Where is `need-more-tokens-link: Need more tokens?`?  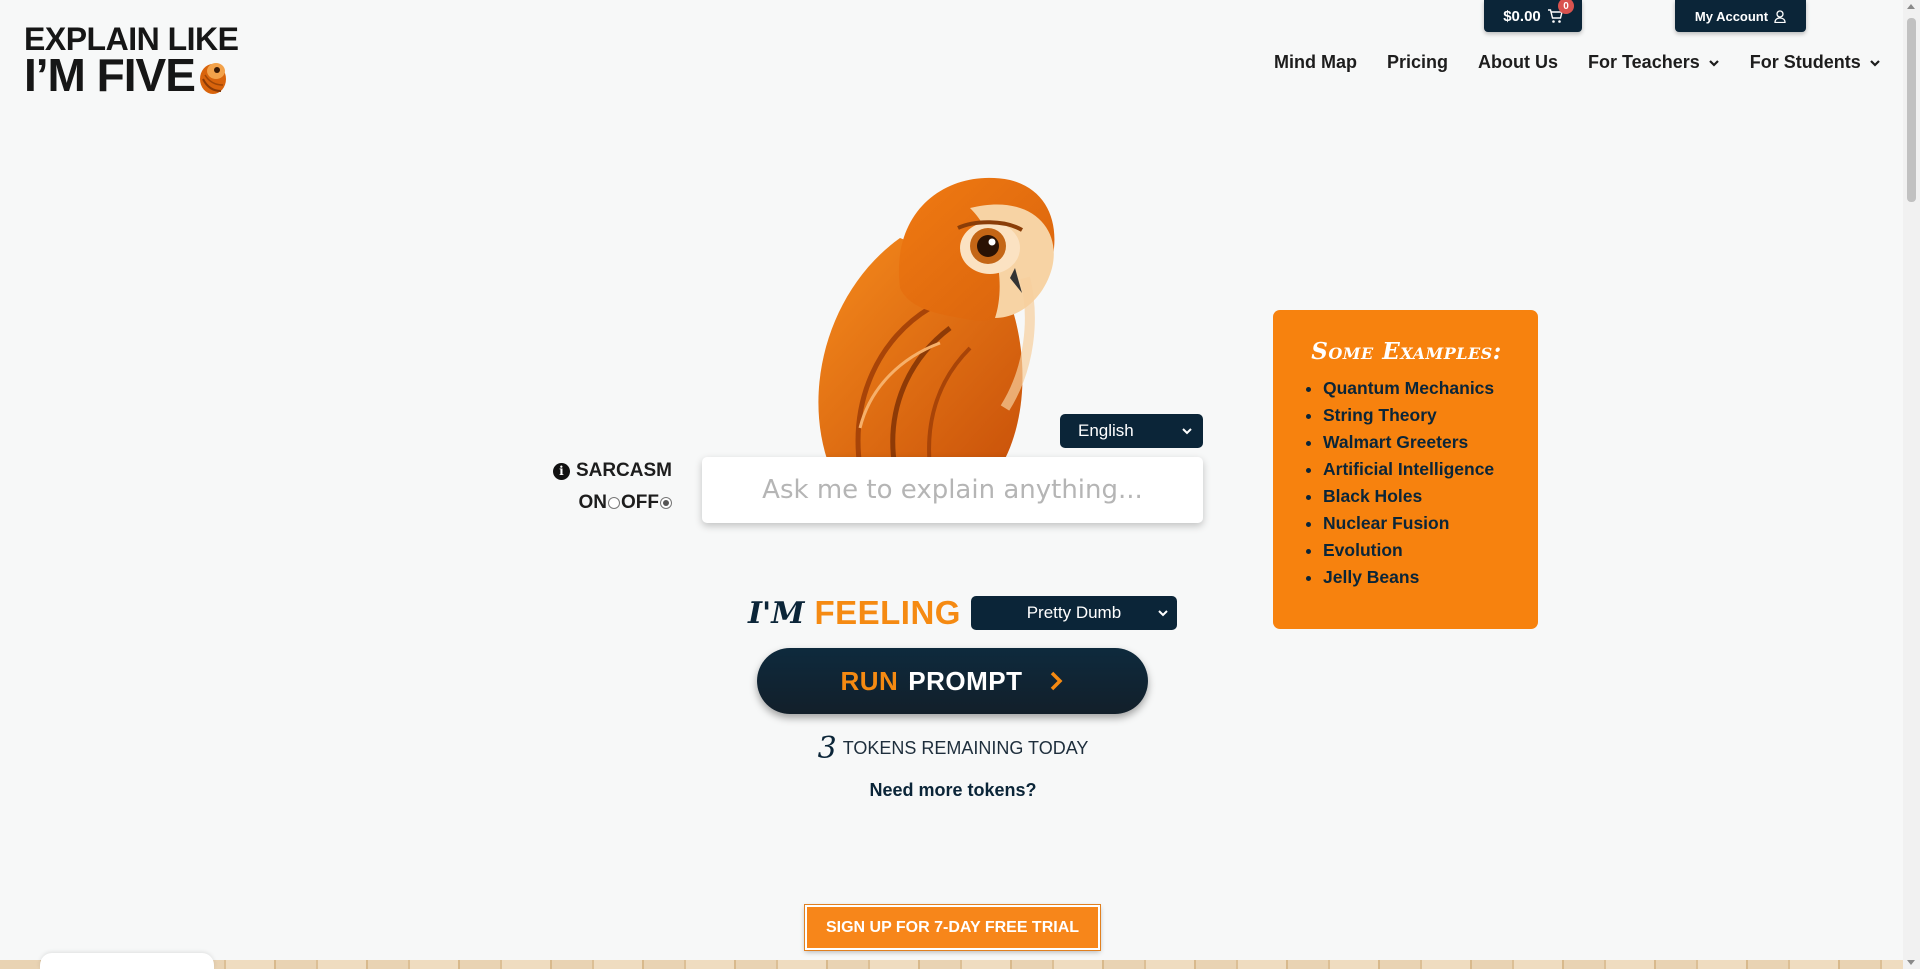 need-more-tokens-link: Need more tokens? is located at coordinates (953, 790).